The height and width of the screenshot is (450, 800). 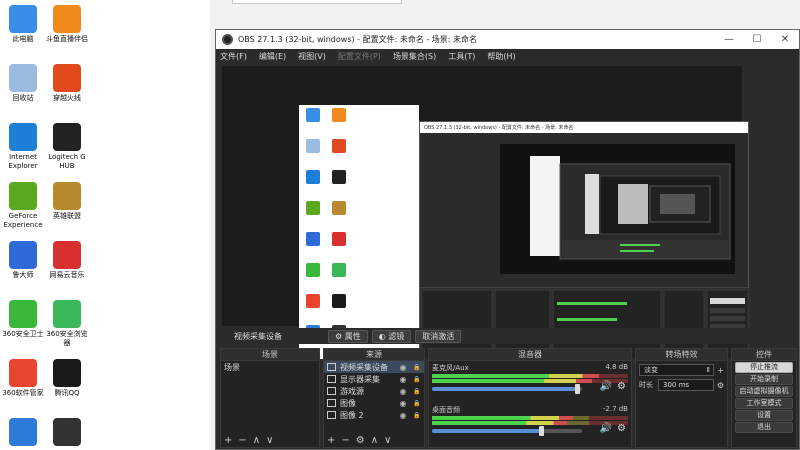 I want to click on top-edge-bar, so click(x=317, y=2).